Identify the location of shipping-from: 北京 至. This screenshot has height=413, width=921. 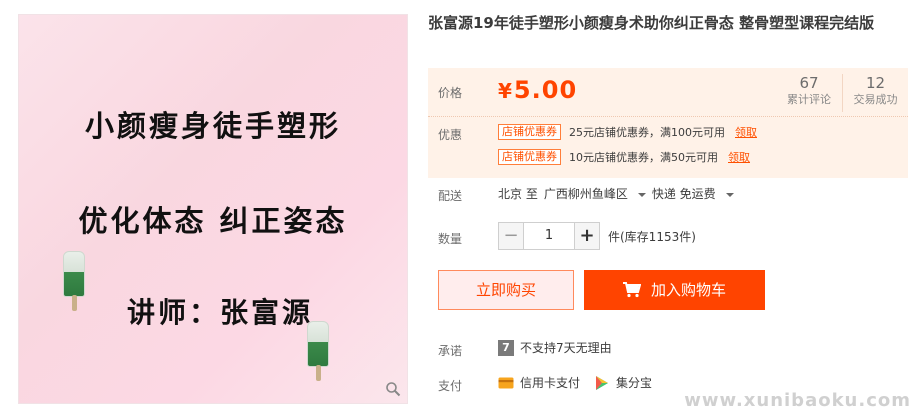
(518, 194).